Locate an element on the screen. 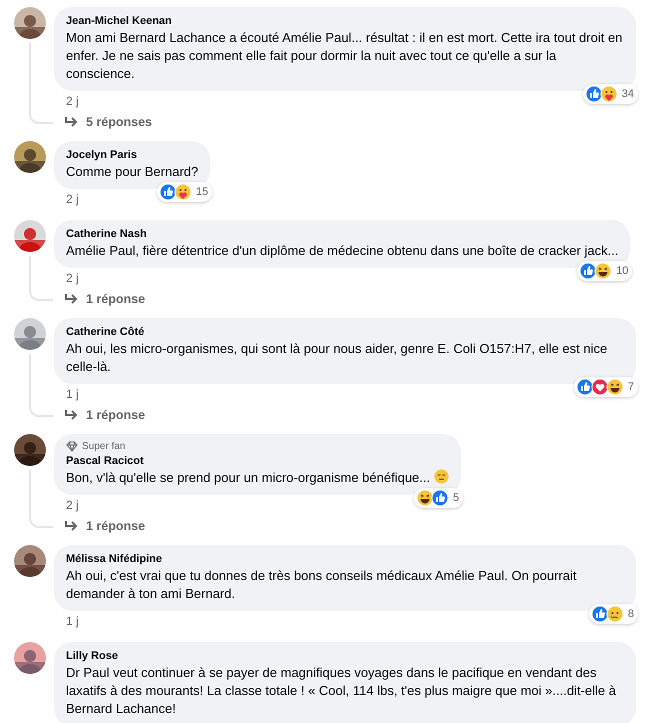 This screenshot has height=723, width=646. reaction-summary: 15 is located at coordinates (184, 192).